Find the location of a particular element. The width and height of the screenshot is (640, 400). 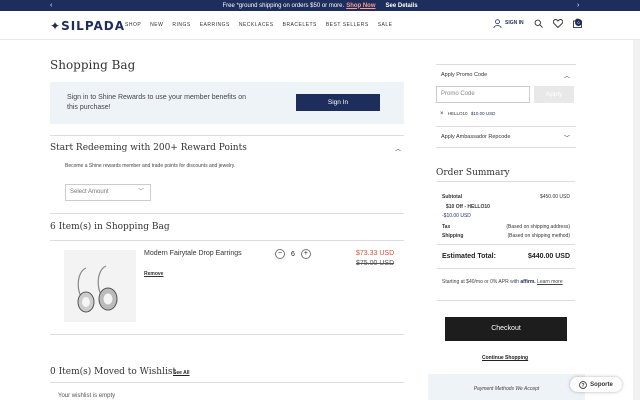

continue-shopping-link: Continue Shopping is located at coordinates (505, 358).